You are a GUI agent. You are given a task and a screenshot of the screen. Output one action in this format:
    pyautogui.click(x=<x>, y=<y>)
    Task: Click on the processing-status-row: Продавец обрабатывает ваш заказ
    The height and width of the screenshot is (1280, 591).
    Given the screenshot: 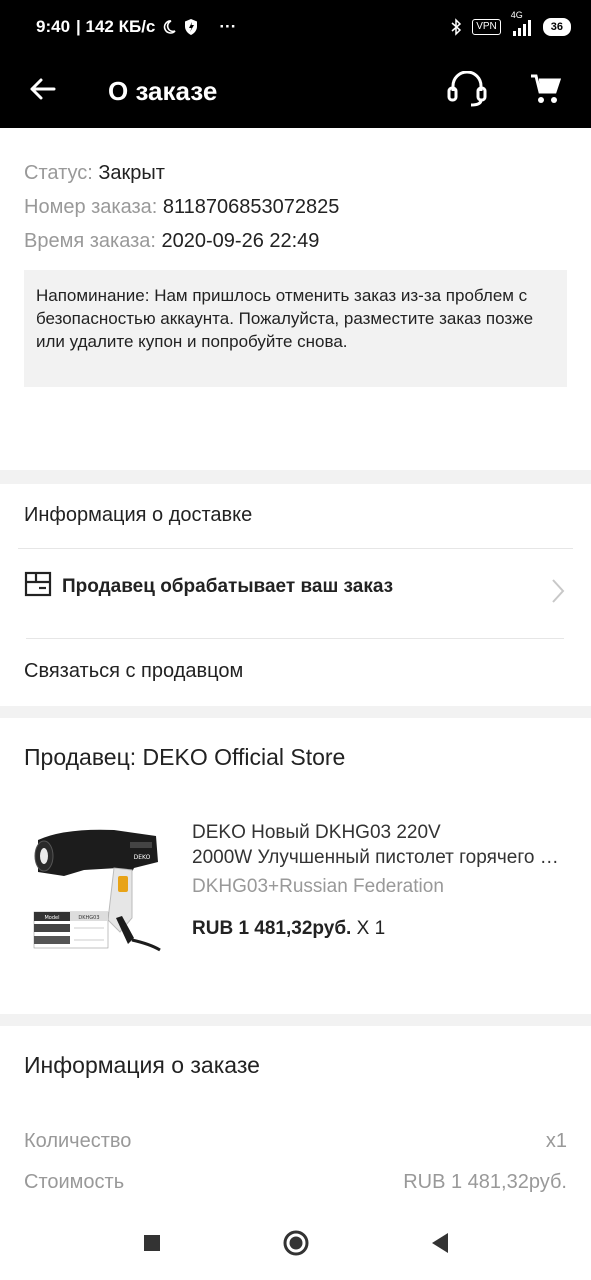 What is the action you would take?
    pyautogui.click(x=295, y=593)
    